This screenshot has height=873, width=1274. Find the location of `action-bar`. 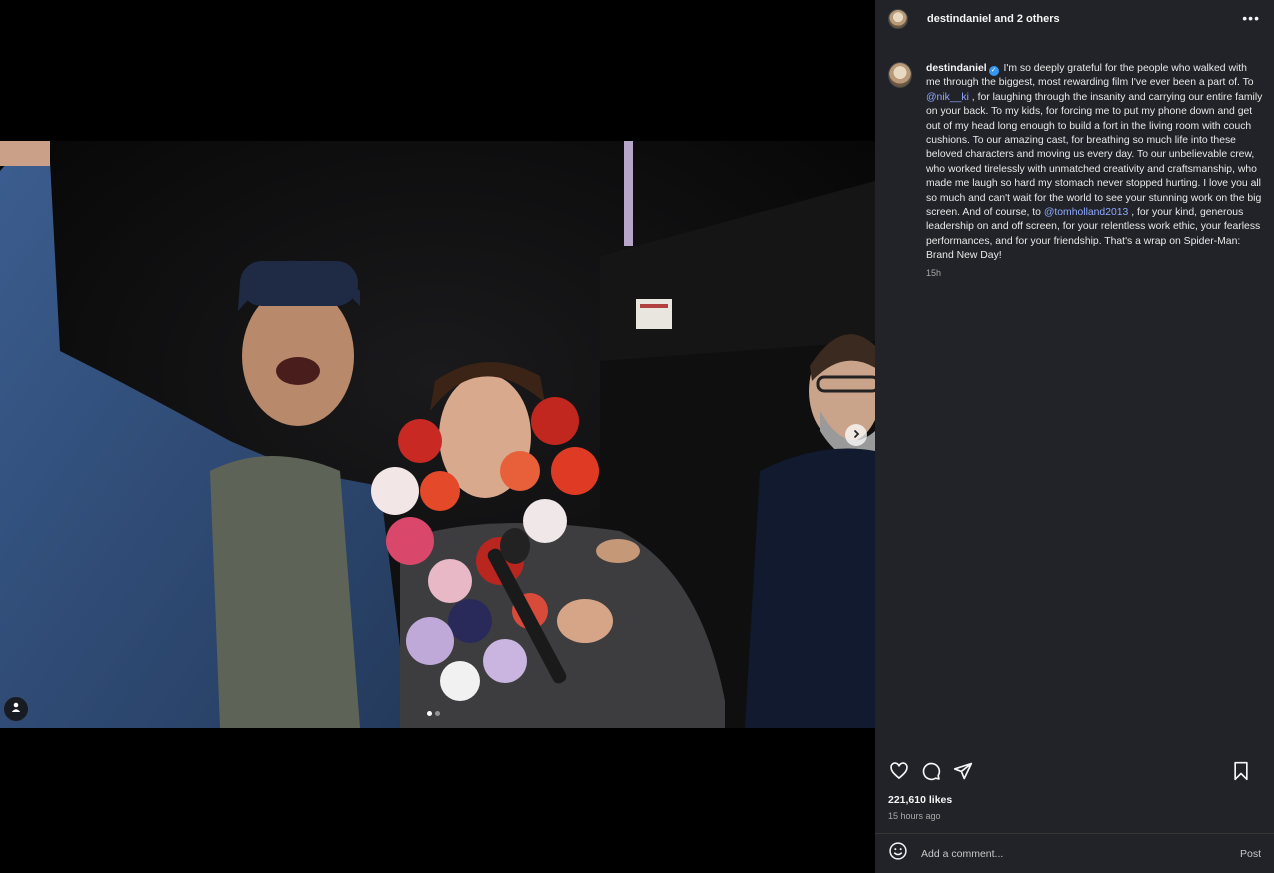

action-bar is located at coordinates (1075, 771).